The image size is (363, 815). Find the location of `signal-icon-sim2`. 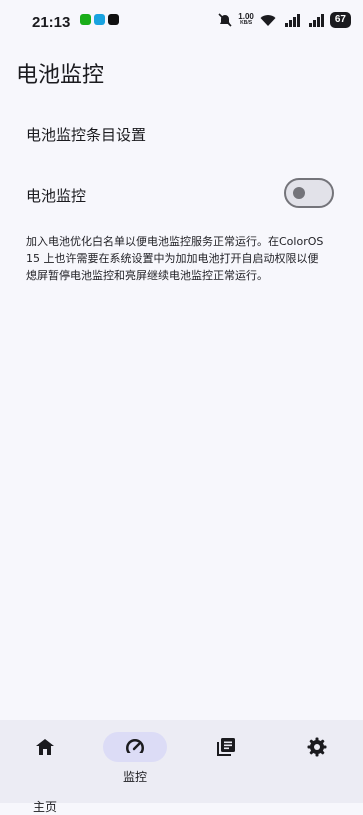

signal-icon-sim2 is located at coordinates (316, 20).